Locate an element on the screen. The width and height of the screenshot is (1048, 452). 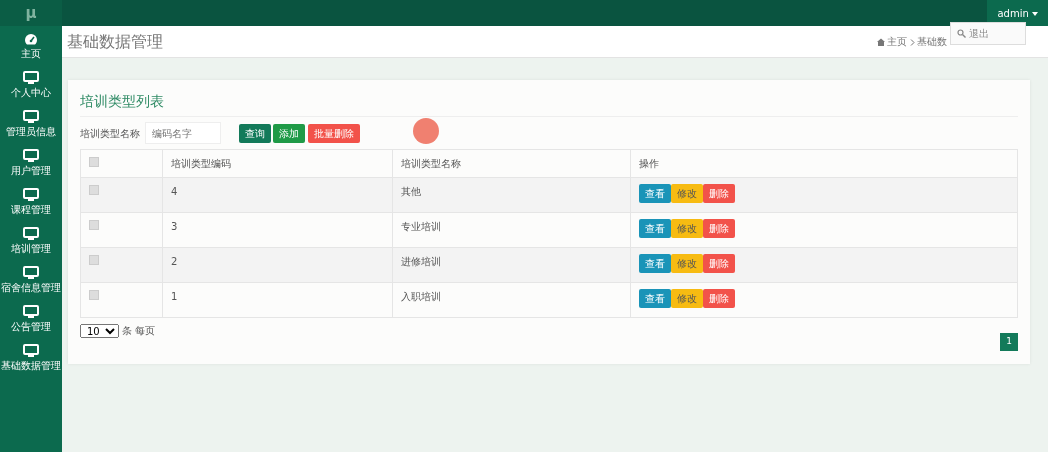
home-icon is located at coordinates (880, 41).